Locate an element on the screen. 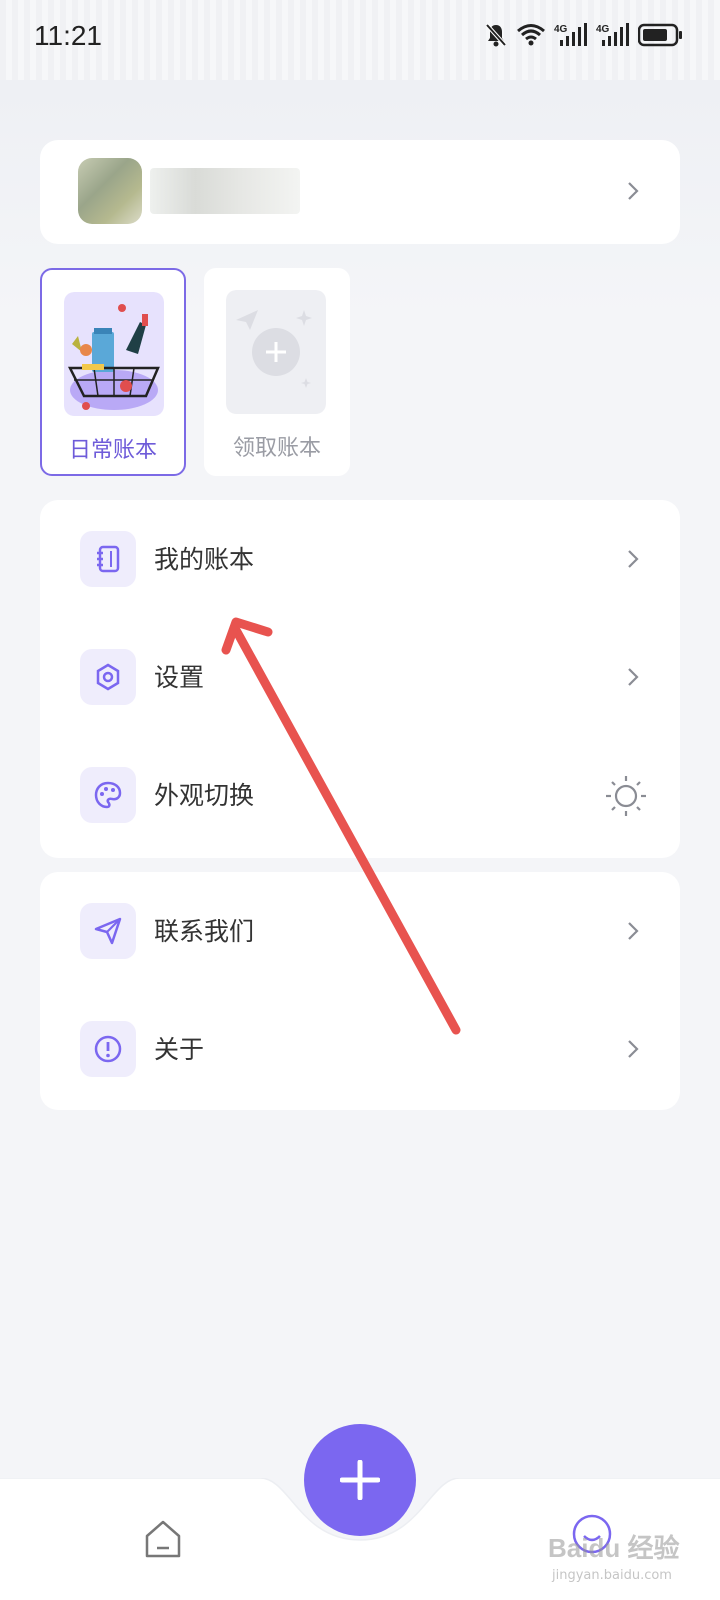  status-time: 11:21 is located at coordinates (68, 35).